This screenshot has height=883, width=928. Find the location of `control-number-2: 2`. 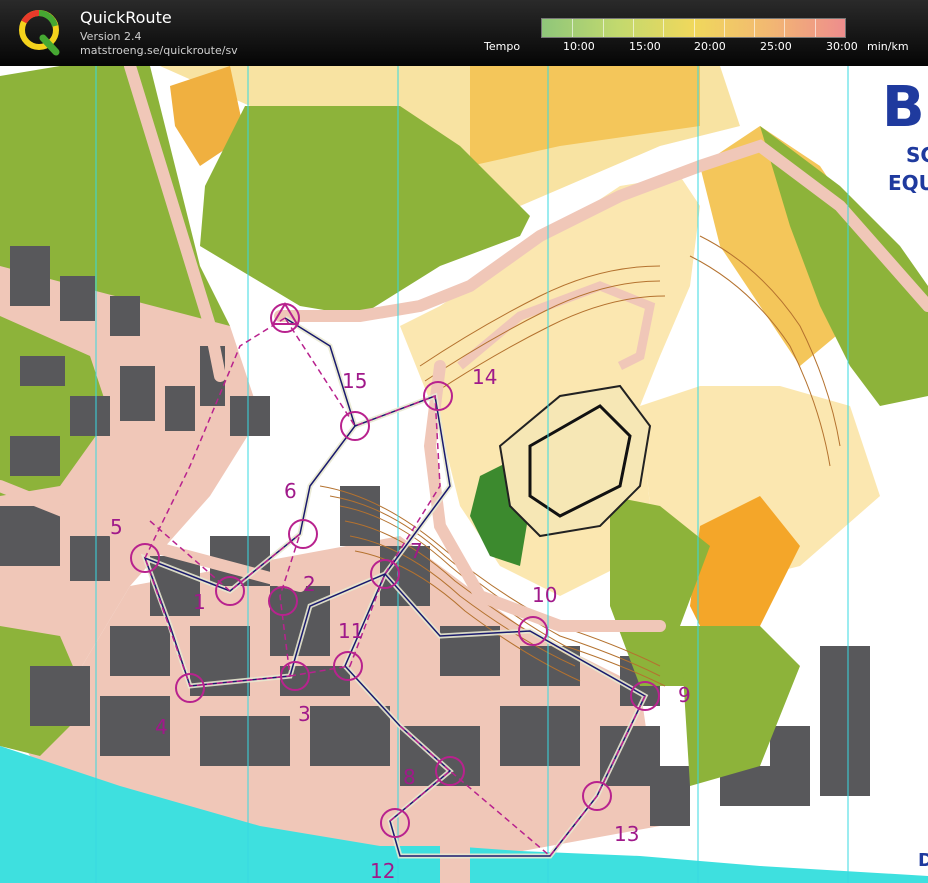

control-number-2: 2 is located at coordinates (309, 584).